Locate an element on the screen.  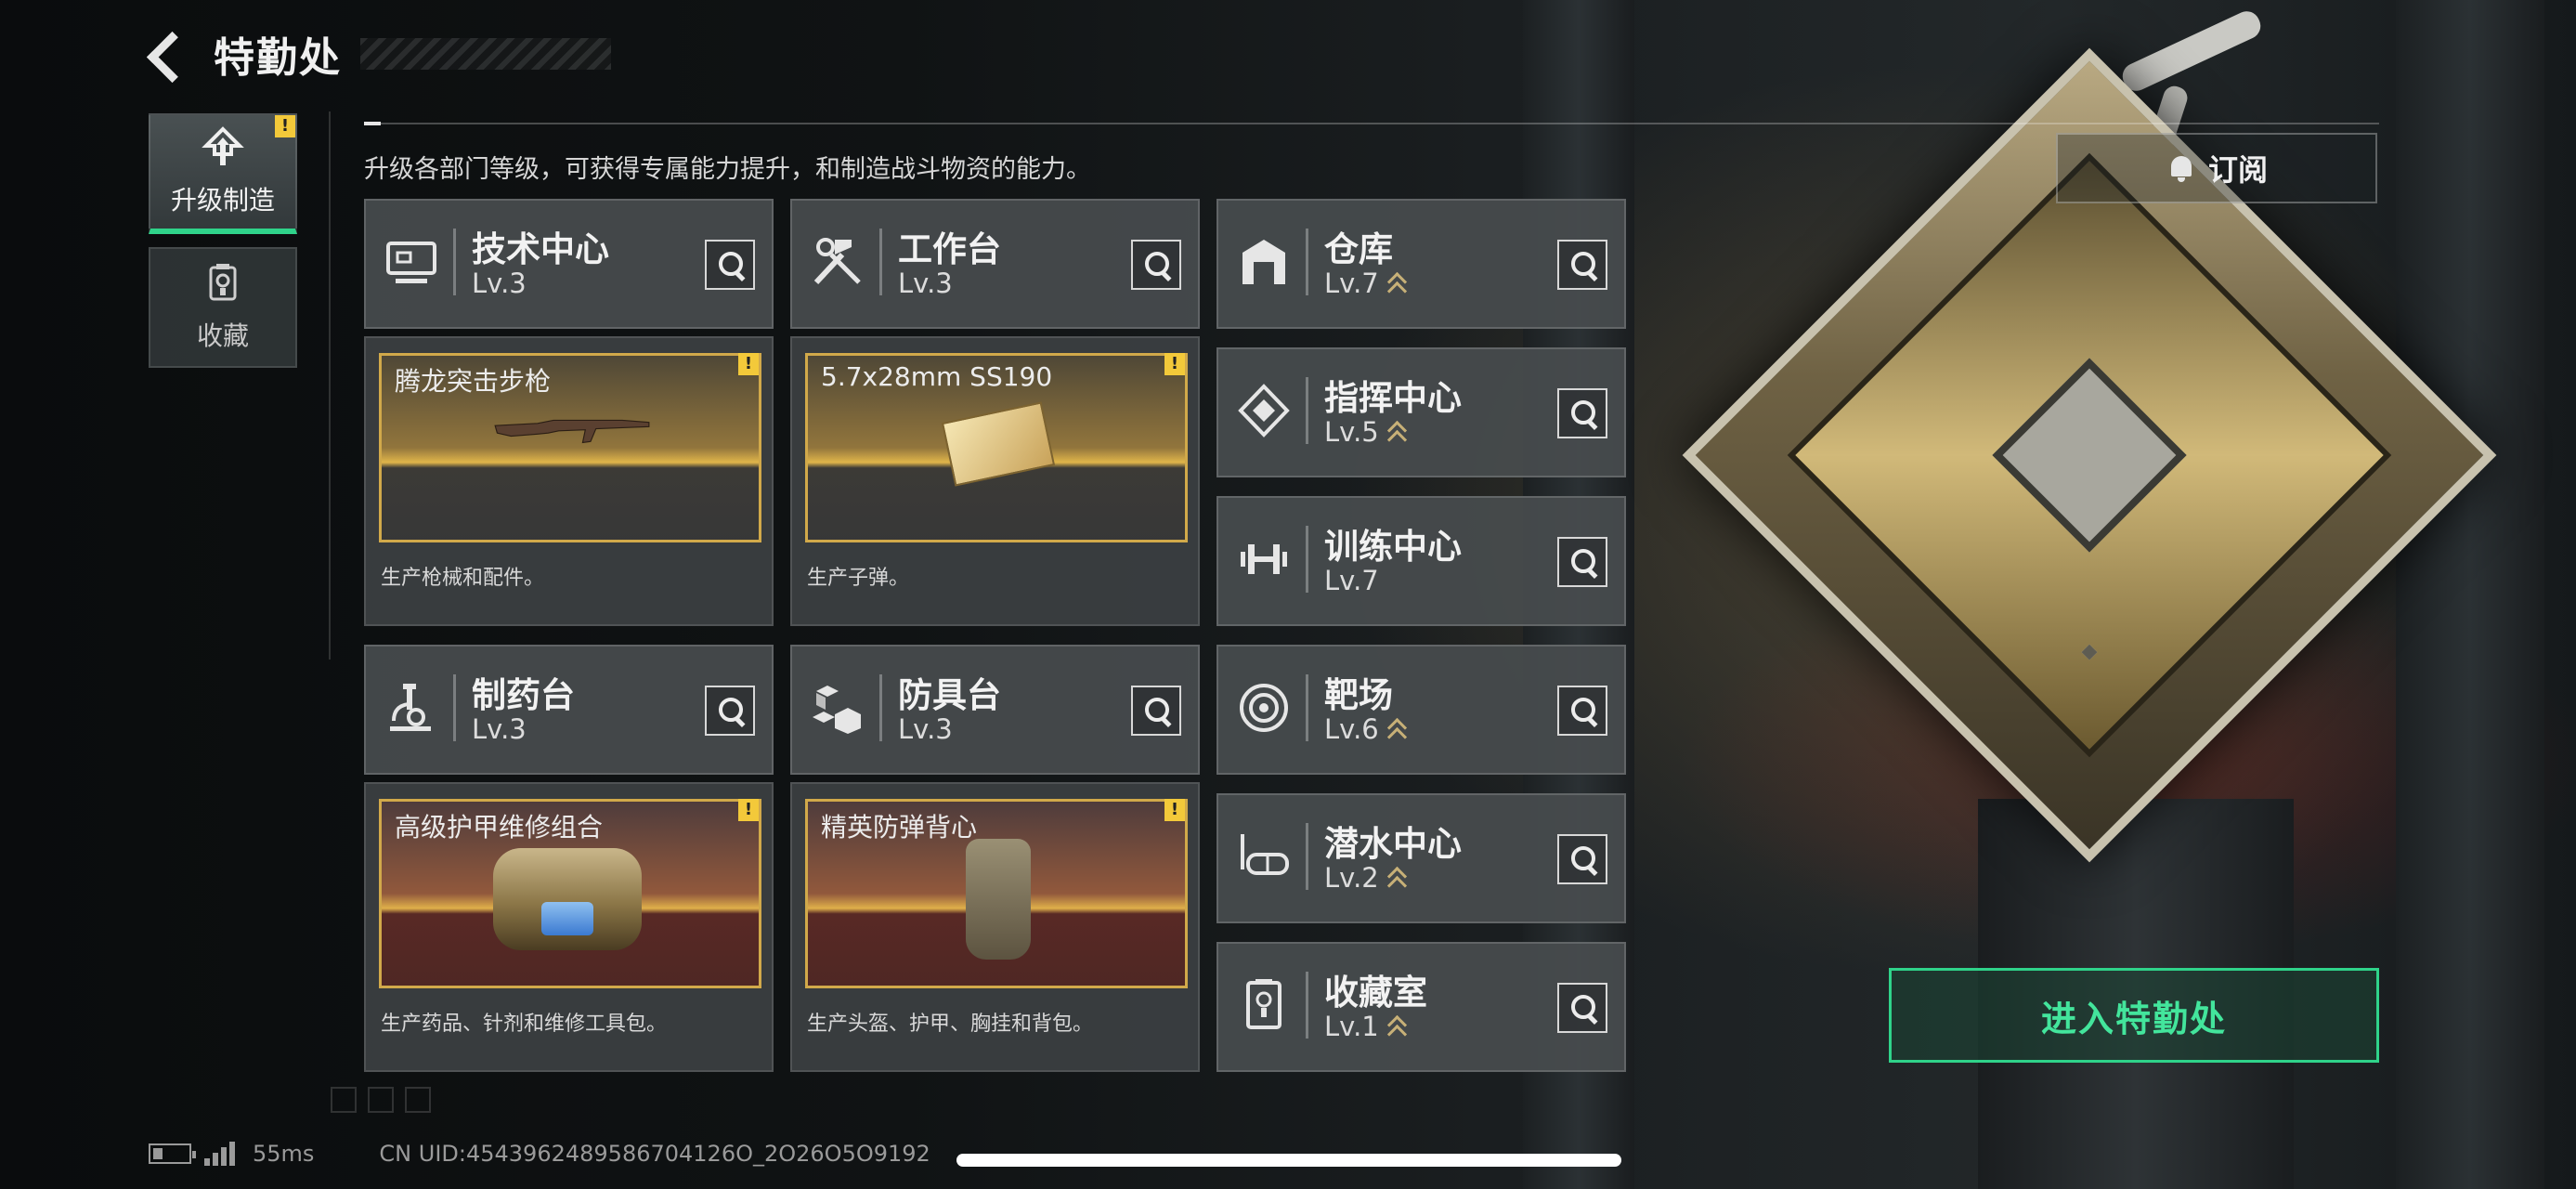
product-image: 精英防弹背心 is located at coordinates (997, 893).